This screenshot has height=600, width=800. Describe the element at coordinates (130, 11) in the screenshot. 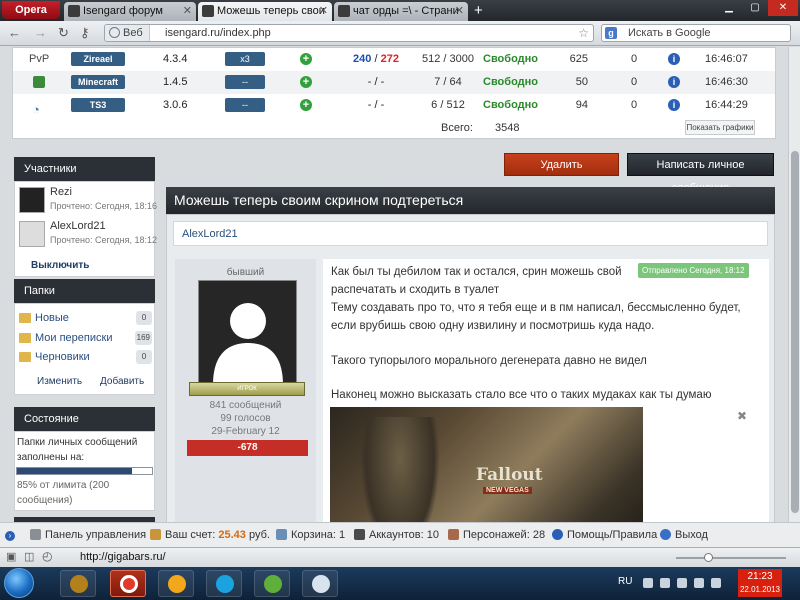

I see `tab-isengard-forum: Isengard форум ✕` at that location.